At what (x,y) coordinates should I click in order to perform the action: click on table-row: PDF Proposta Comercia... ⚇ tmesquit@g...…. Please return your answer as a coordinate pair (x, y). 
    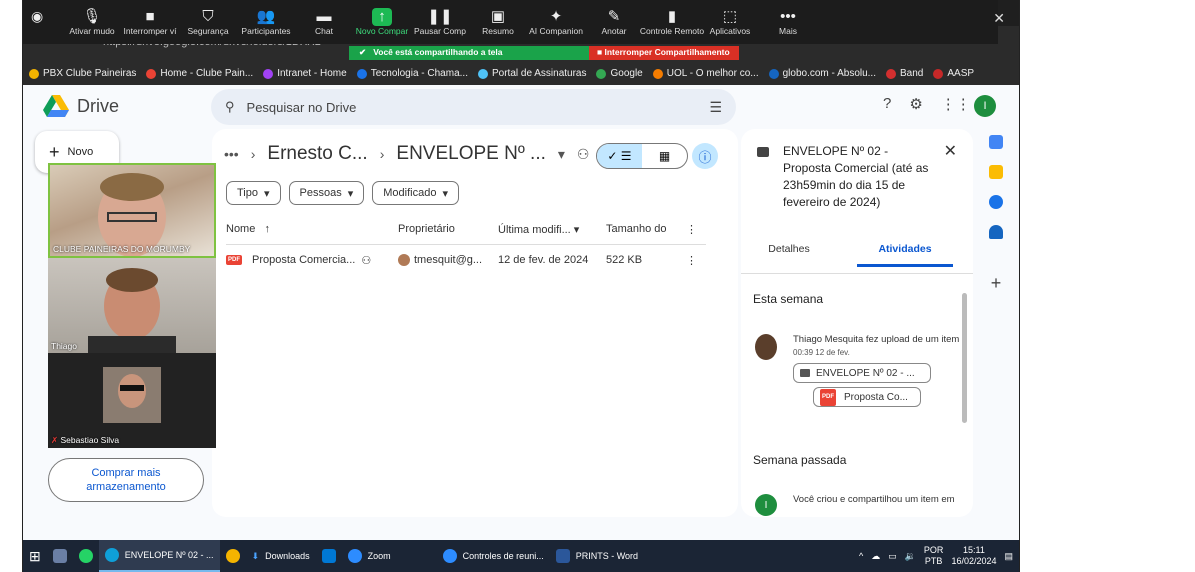
    Looking at the image, I should click on (466, 260).